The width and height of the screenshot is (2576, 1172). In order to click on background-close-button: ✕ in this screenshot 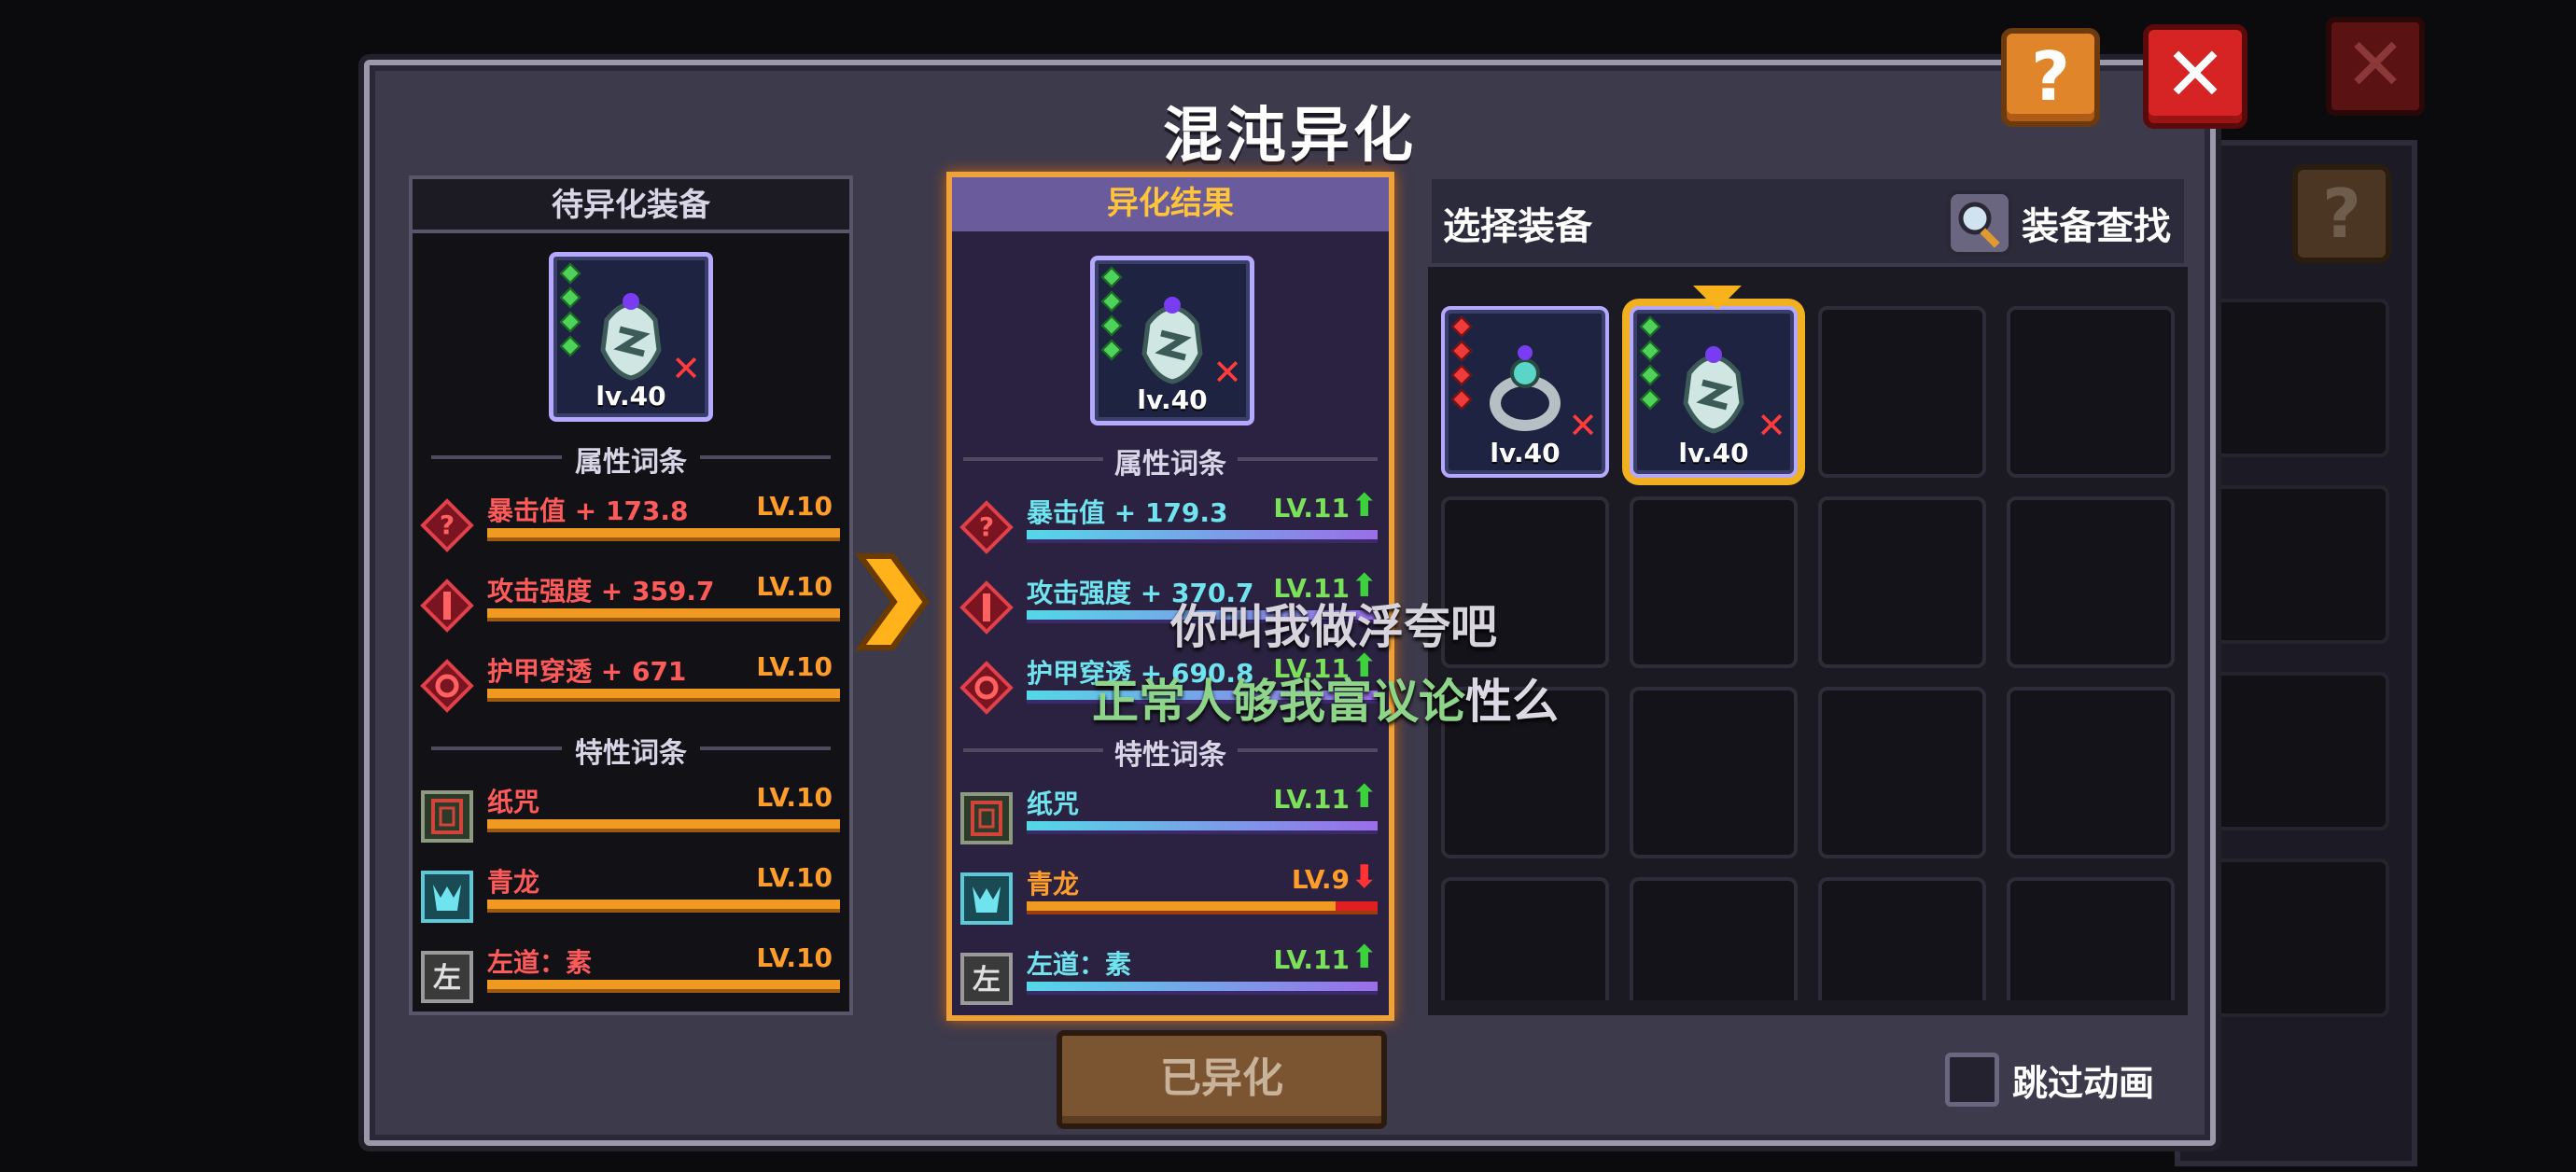, I will do `click(2375, 66)`.